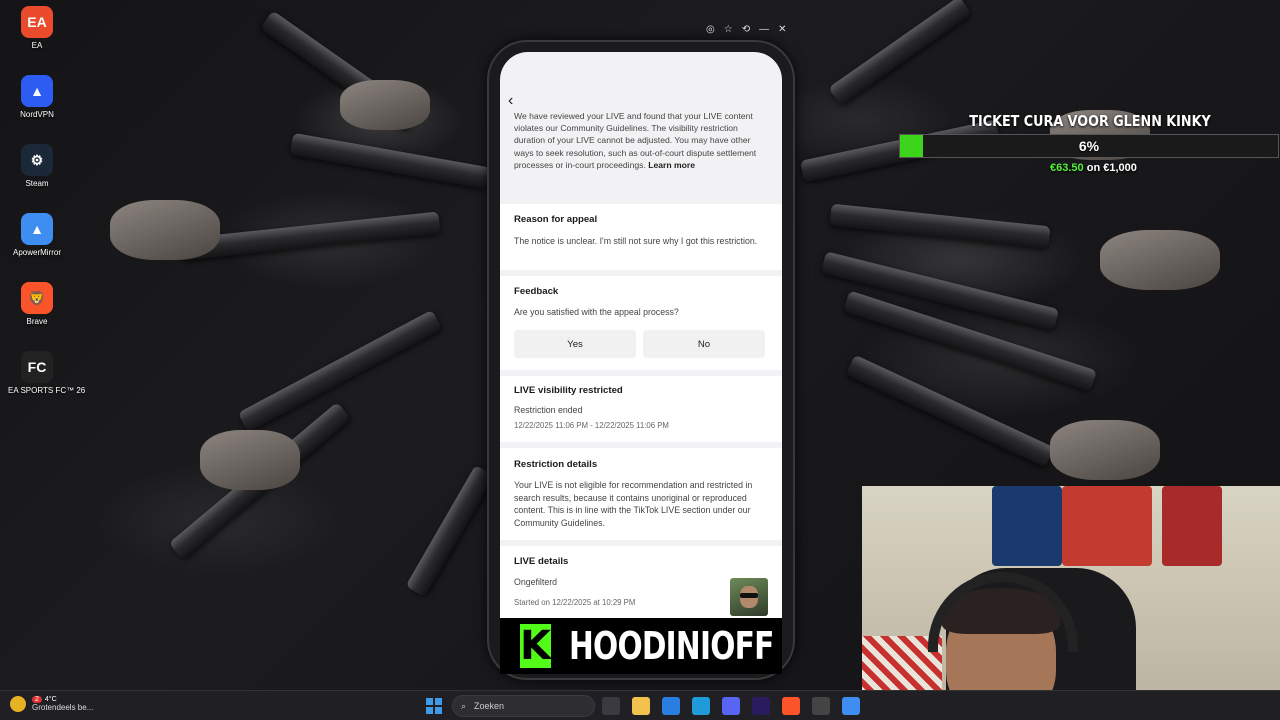  What do you see at coordinates (37, 229) in the screenshot?
I see `apowermirror-icon: ▲` at bounding box center [37, 229].